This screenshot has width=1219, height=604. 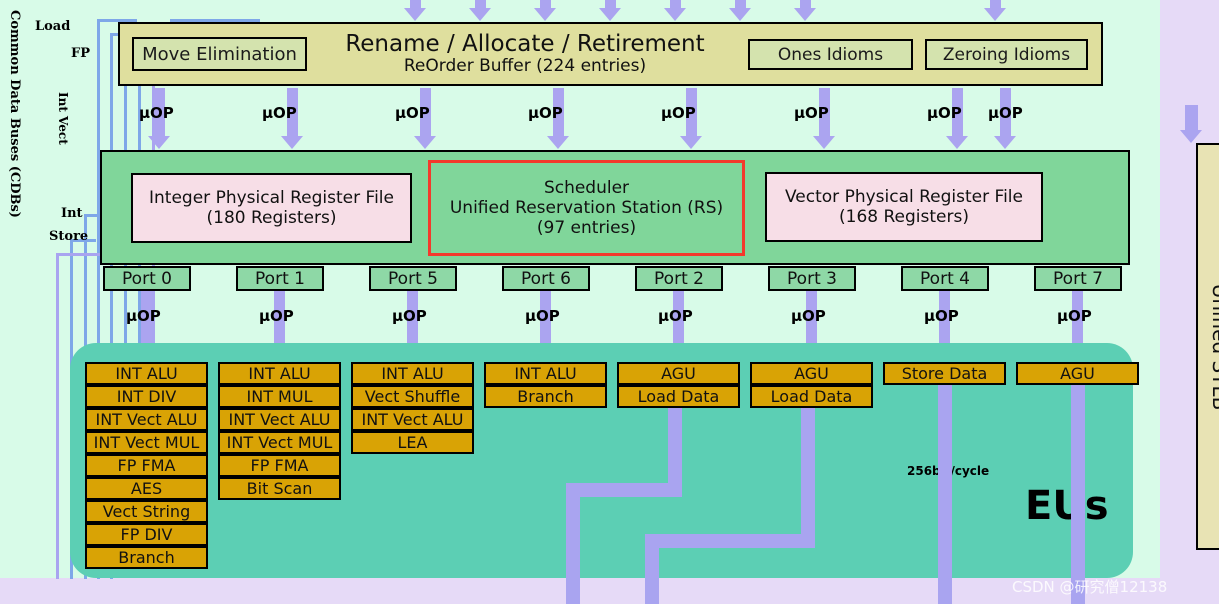 I want to click on scheduler-line2: Unified Reservation Station (RS), so click(x=586, y=207).